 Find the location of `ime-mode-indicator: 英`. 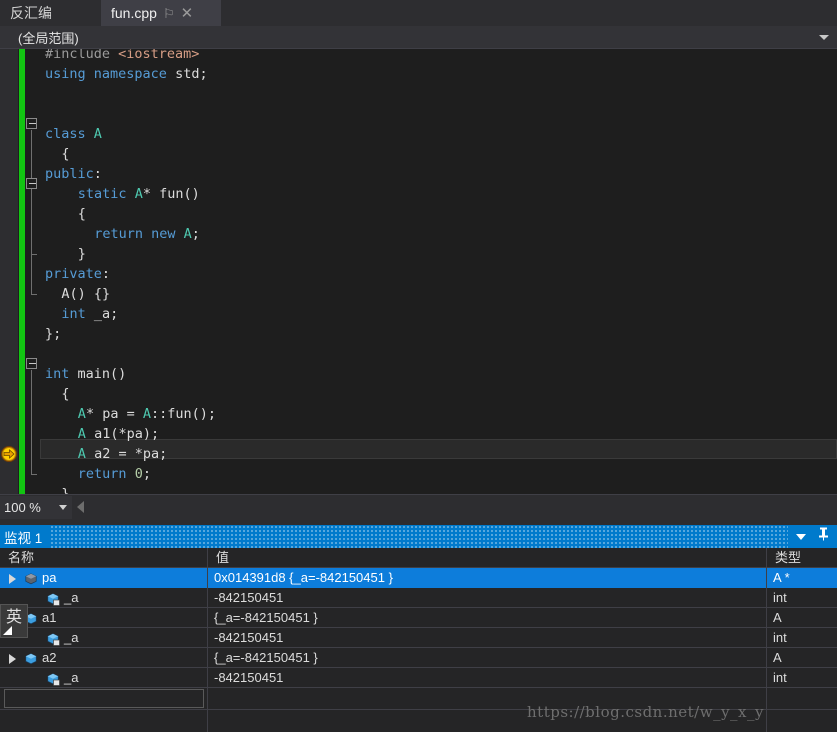

ime-mode-indicator: 英 is located at coordinates (14, 621).